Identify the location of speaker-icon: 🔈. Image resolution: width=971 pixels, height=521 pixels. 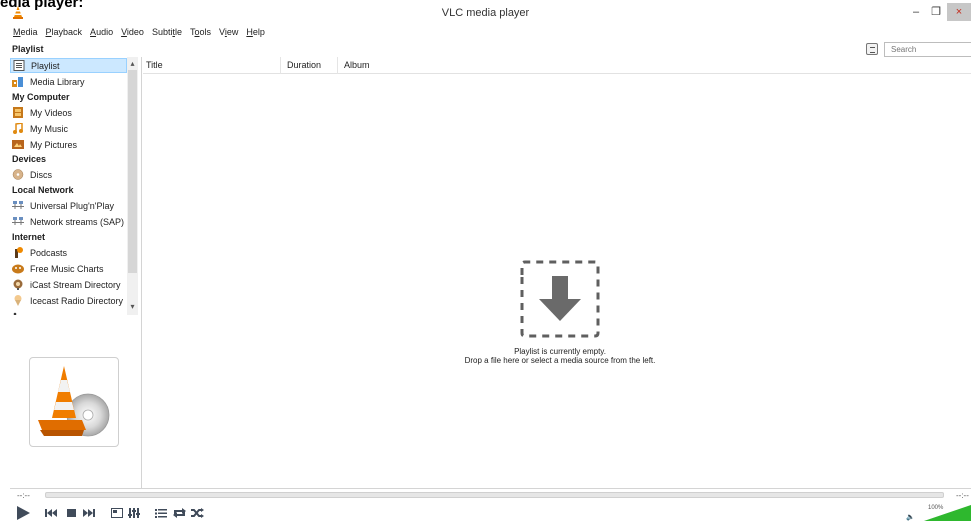
(910, 517).